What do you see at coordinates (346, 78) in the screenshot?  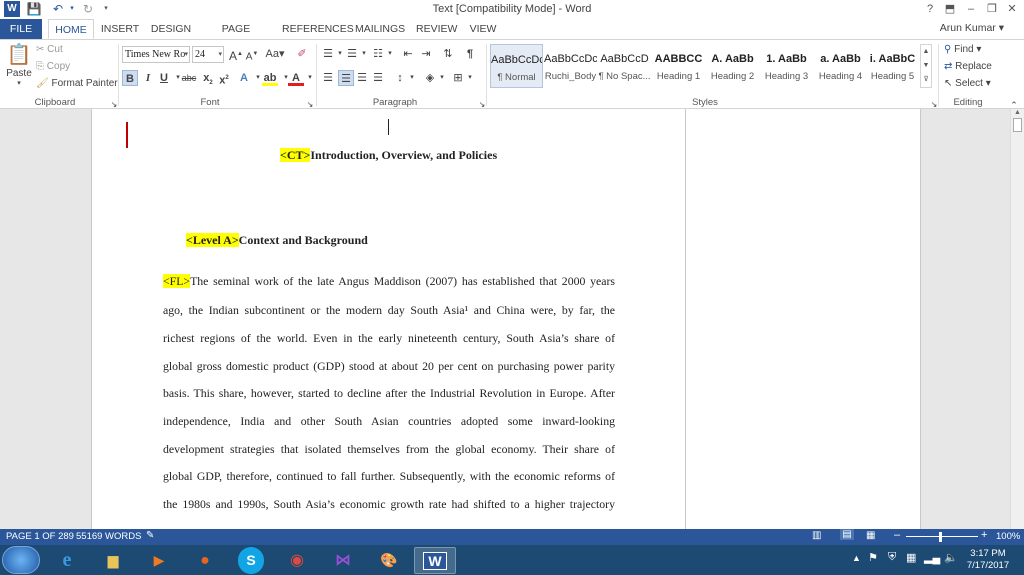 I see `align-center-icon: ☰` at bounding box center [346, 78].